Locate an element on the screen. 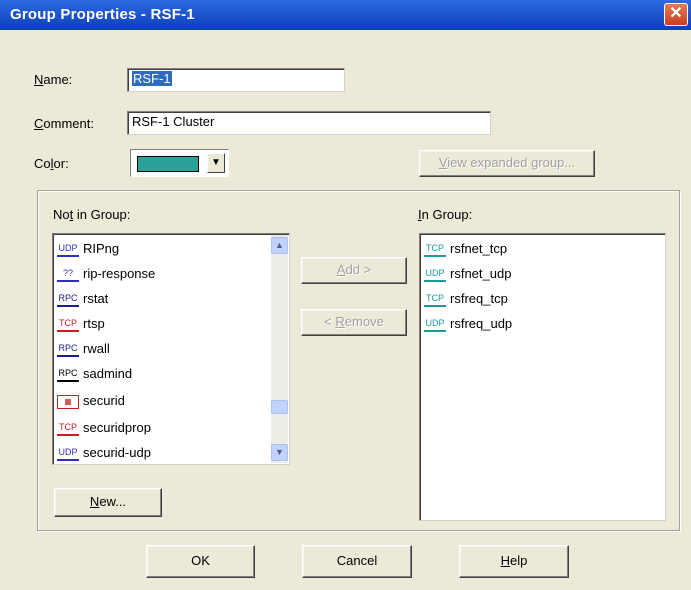 The height and width of the screenshot is (590, 691). name-value: RSF-1 is located at coordinates (152, 78).